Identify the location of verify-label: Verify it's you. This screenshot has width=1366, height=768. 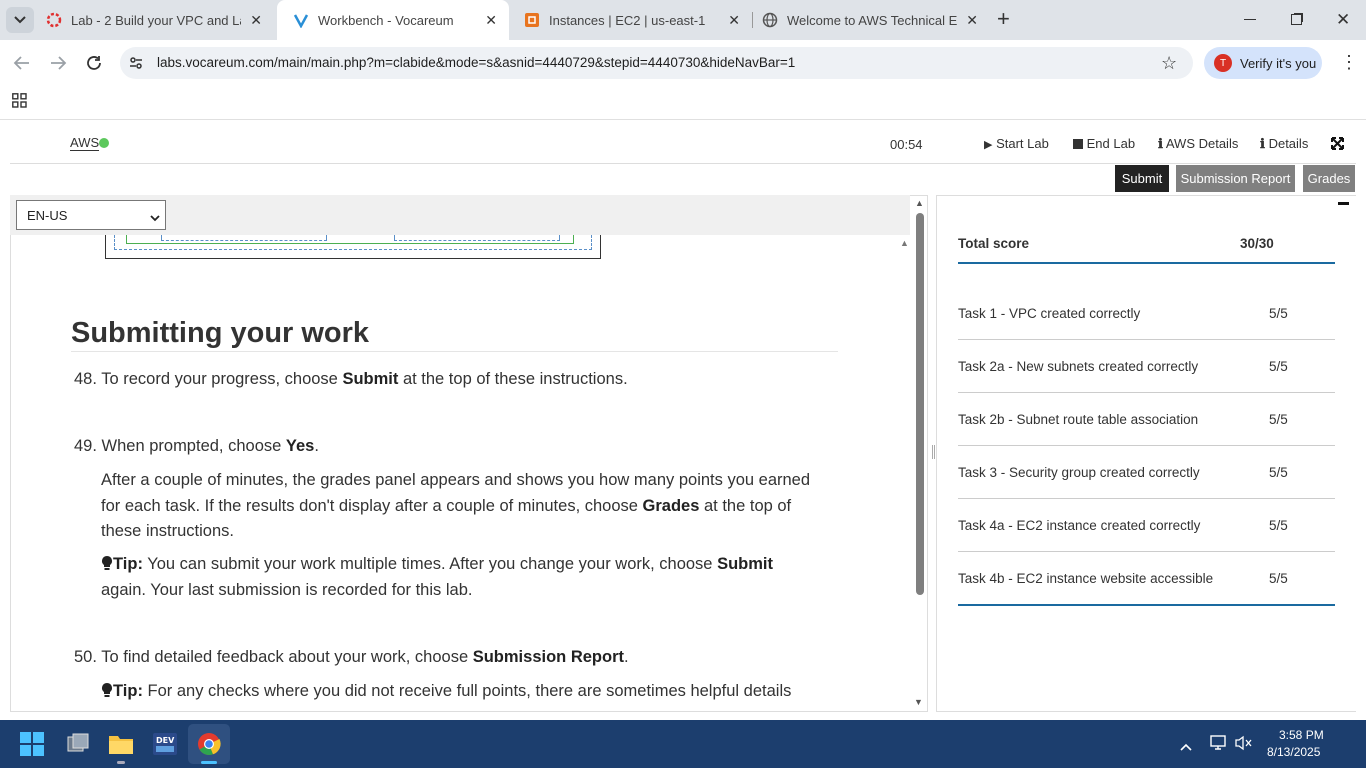
(1278, 63).